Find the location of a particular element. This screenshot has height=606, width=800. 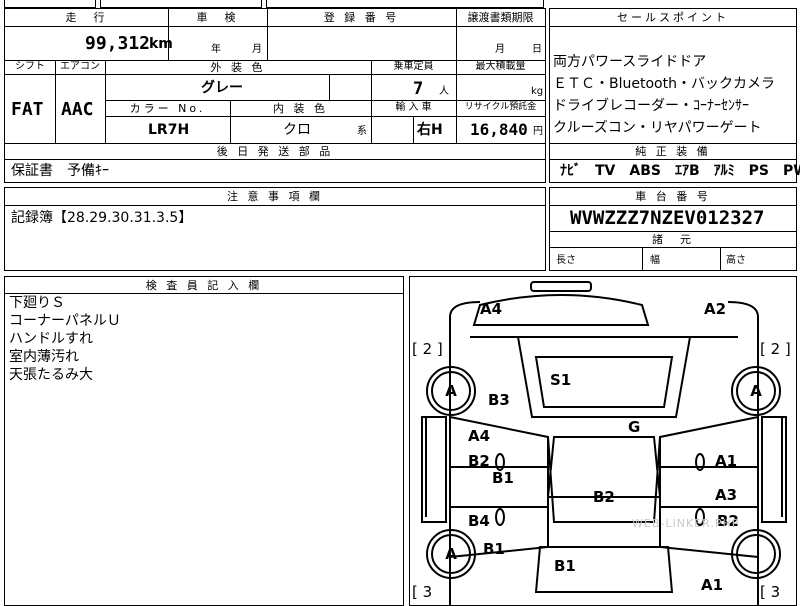

watermark: WEB-LINKER.PHP is located at coordinates (686, 523).